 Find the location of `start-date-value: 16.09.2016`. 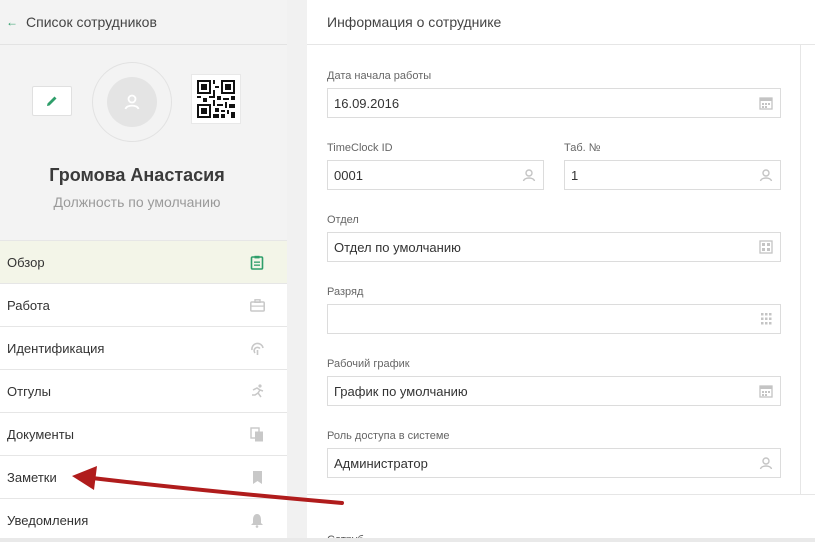

start-date-value: 16.09.2016 is located at coordinates (367, 103).